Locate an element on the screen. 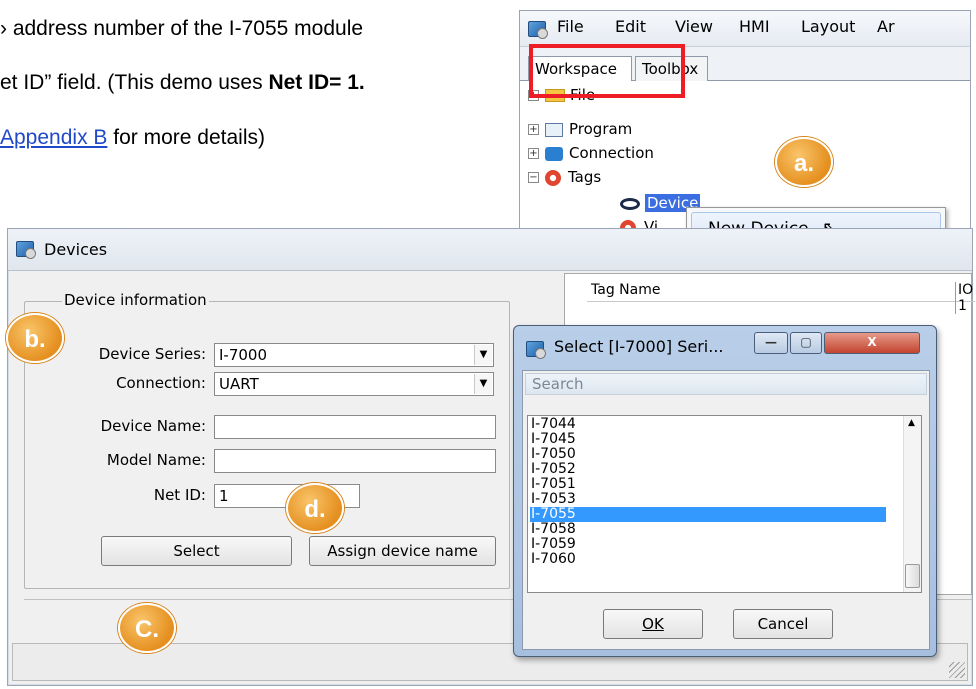  menu-bar: File Edit View HMI Layout Ar is located at coordinates (745, 29).